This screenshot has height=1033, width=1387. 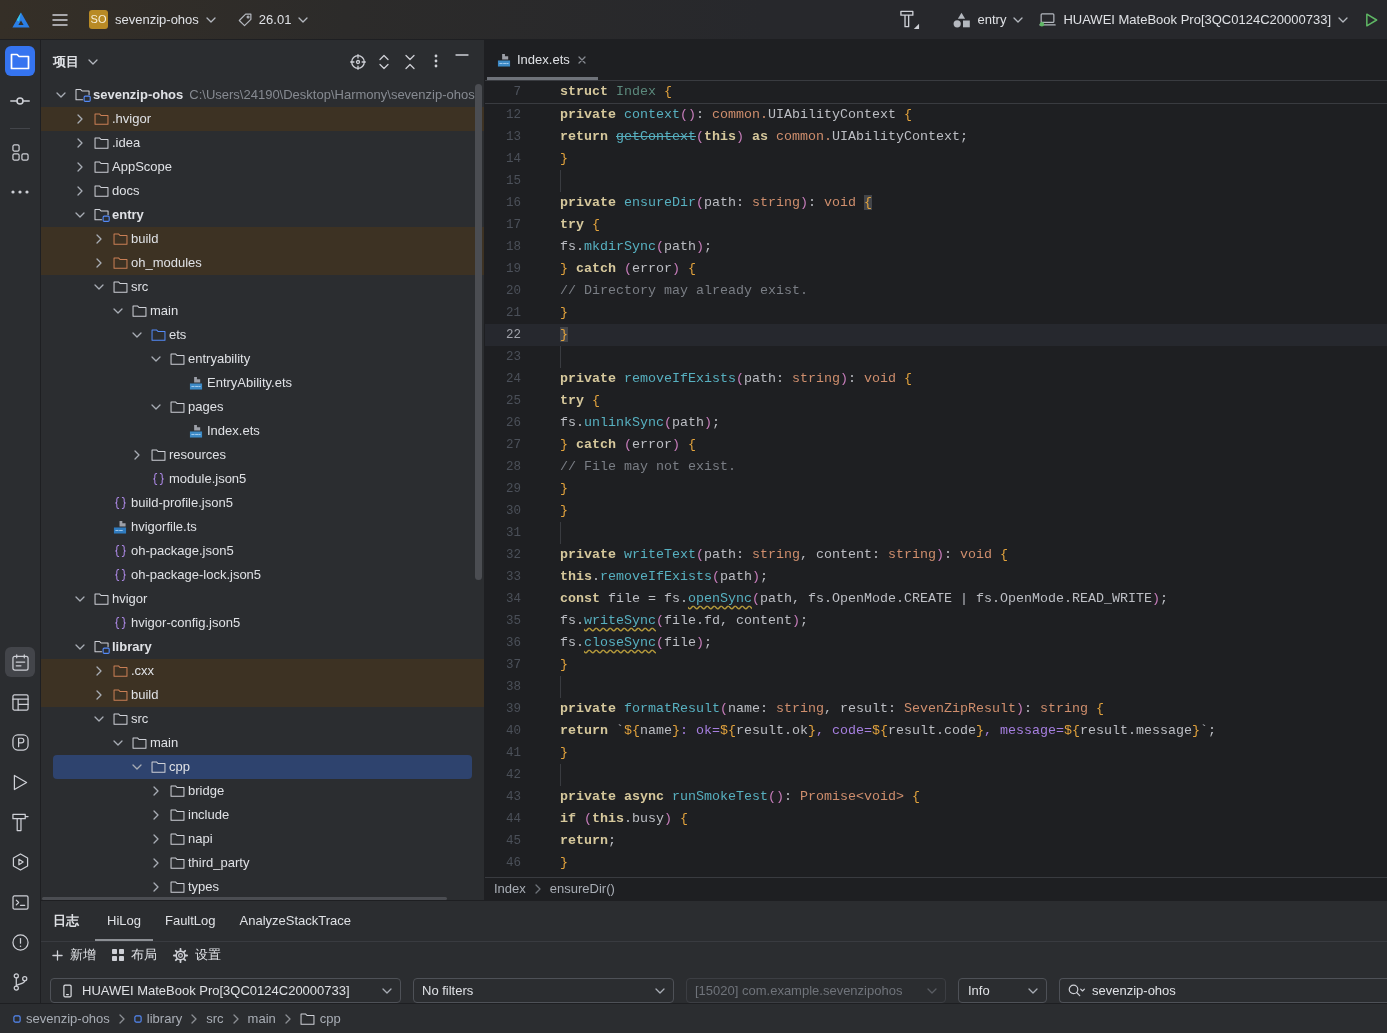 I want to click on filter-dropdown: Info, so click(x=1002, y=990).